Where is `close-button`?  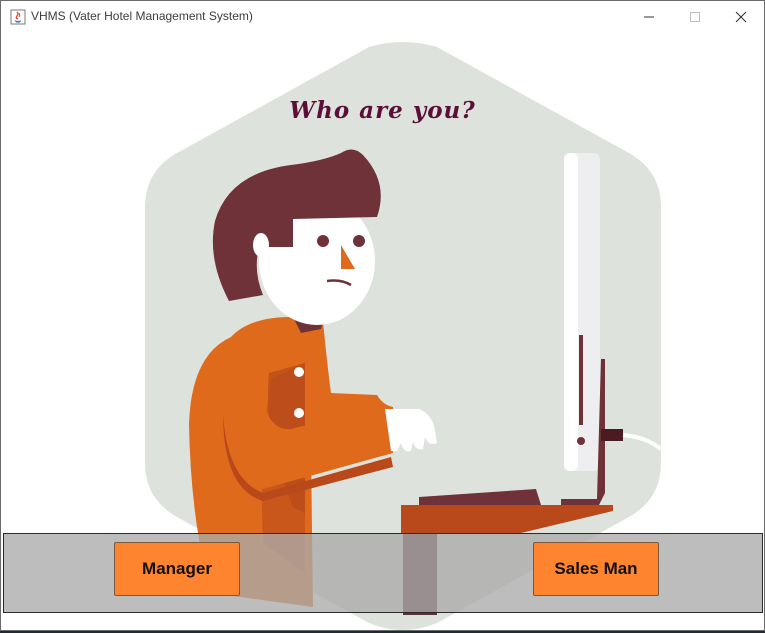 close-button is located at coordinates (741, 17).